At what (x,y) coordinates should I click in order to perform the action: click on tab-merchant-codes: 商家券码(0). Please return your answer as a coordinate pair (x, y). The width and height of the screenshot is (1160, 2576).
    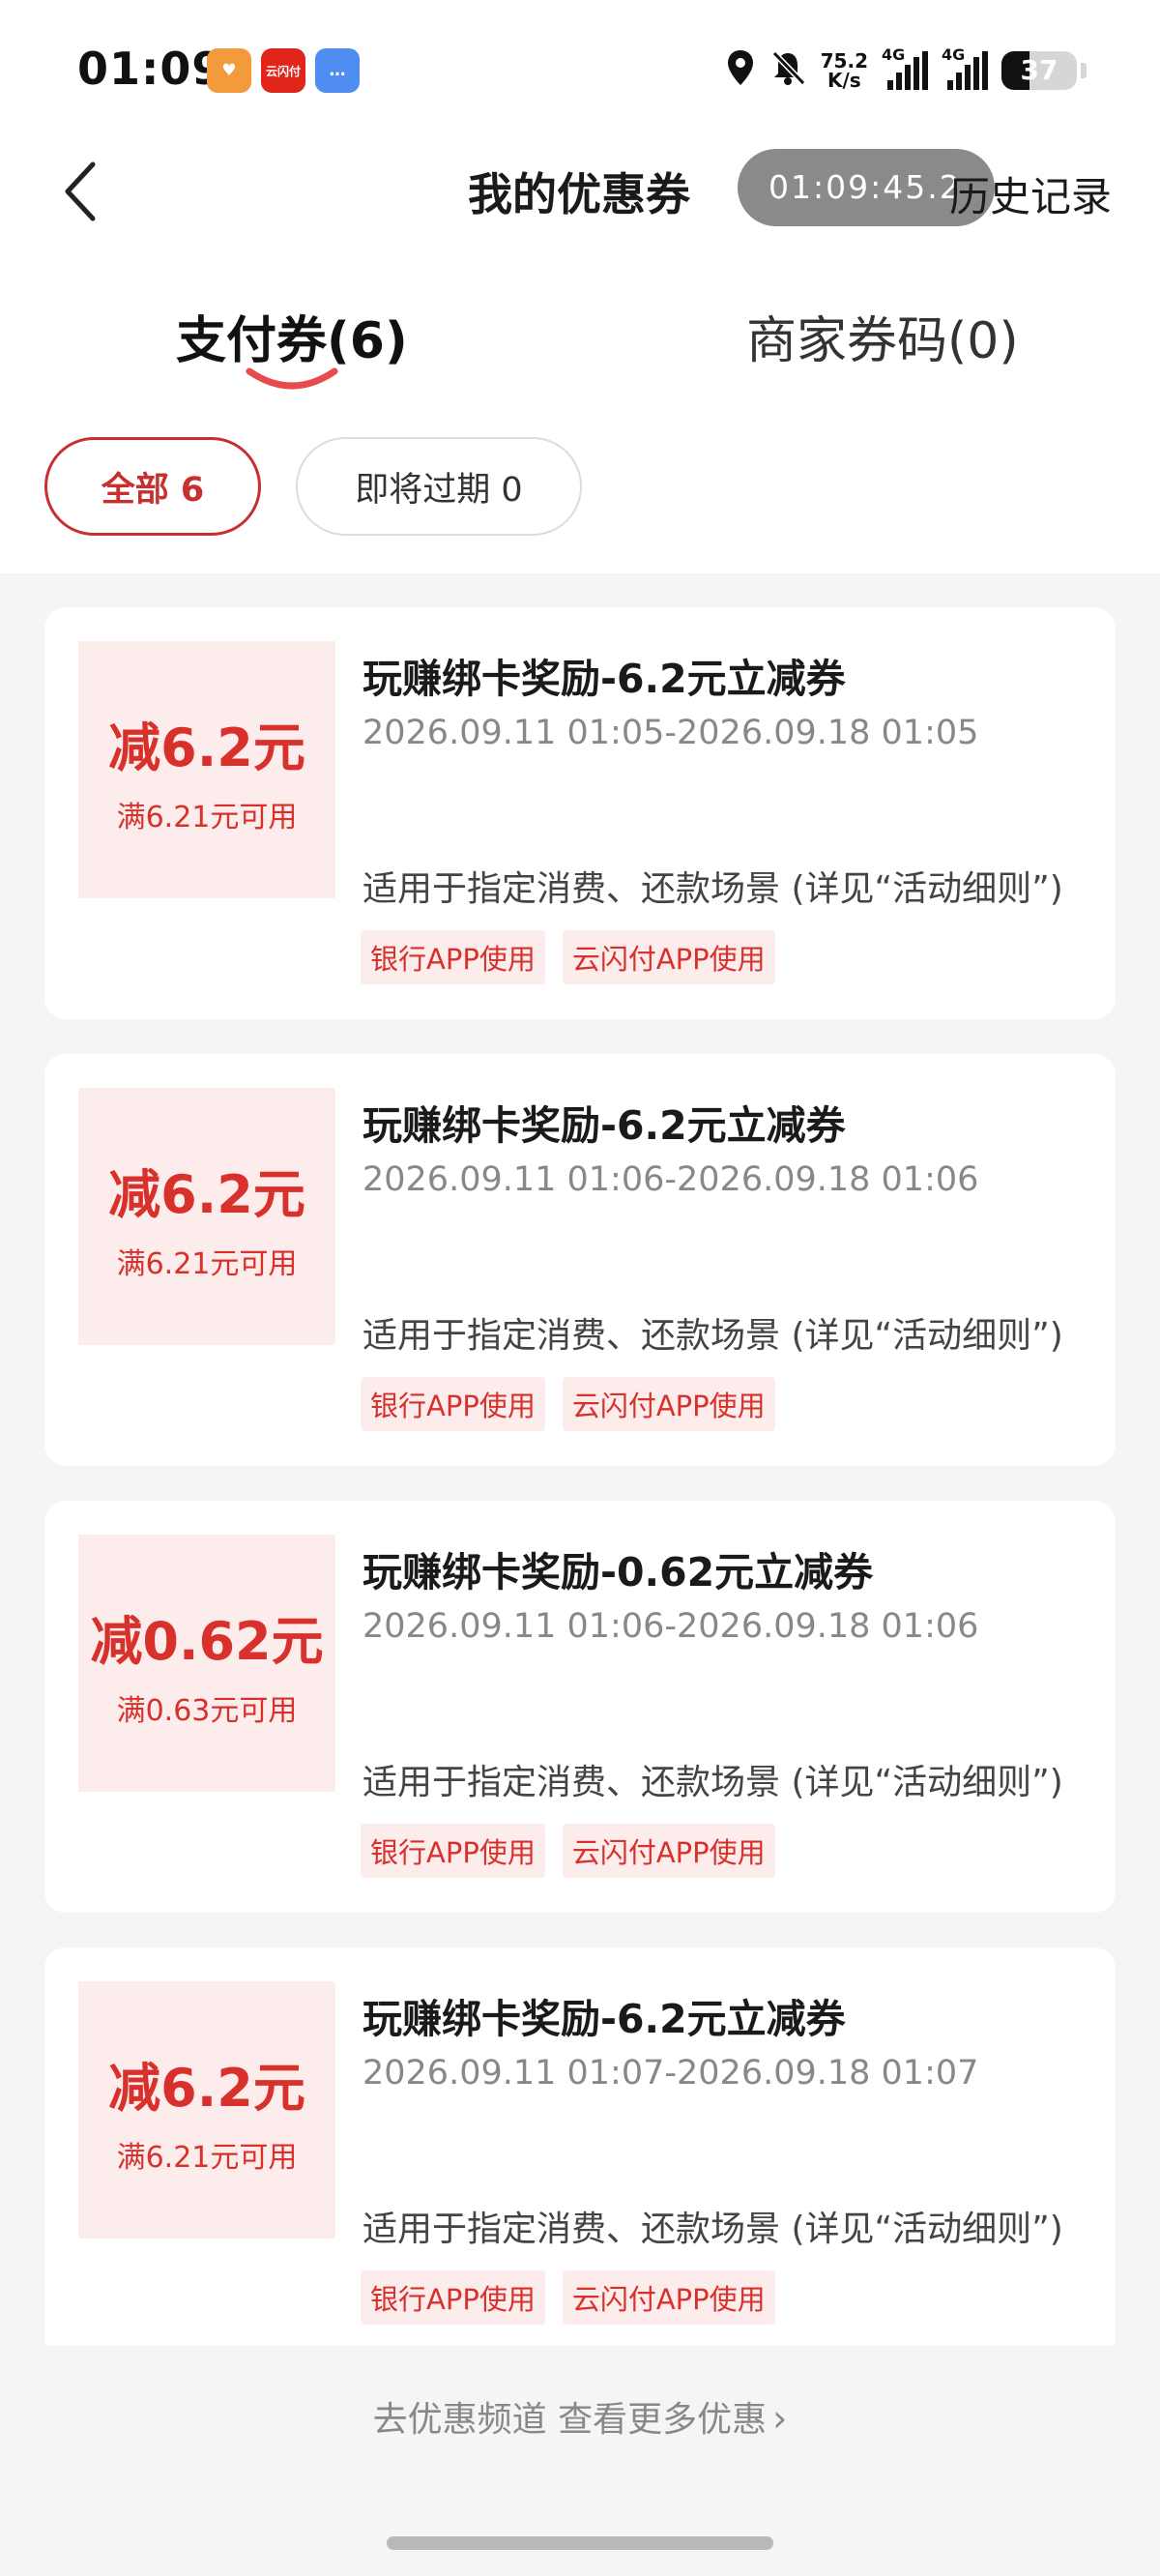
    Looking at the image, I should click on (883, 336).